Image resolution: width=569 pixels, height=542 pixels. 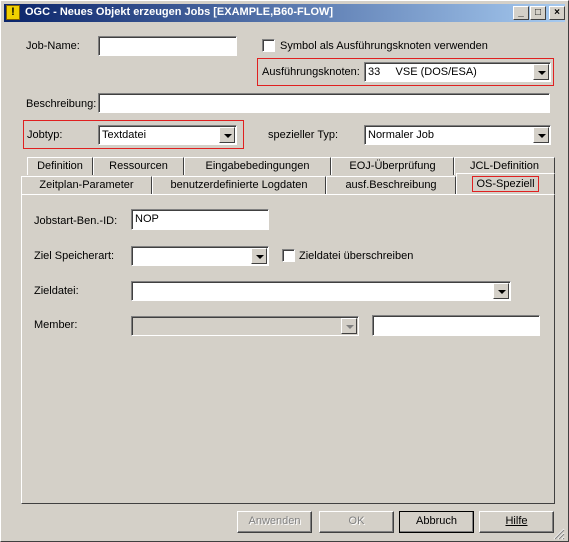 What do you see at coordinates (239, 185) in the screenshot?
I see `tab-benutzerdefinierte-logdaten: benutzerdefinierte Logdaten` at bounding box center [239, 185].